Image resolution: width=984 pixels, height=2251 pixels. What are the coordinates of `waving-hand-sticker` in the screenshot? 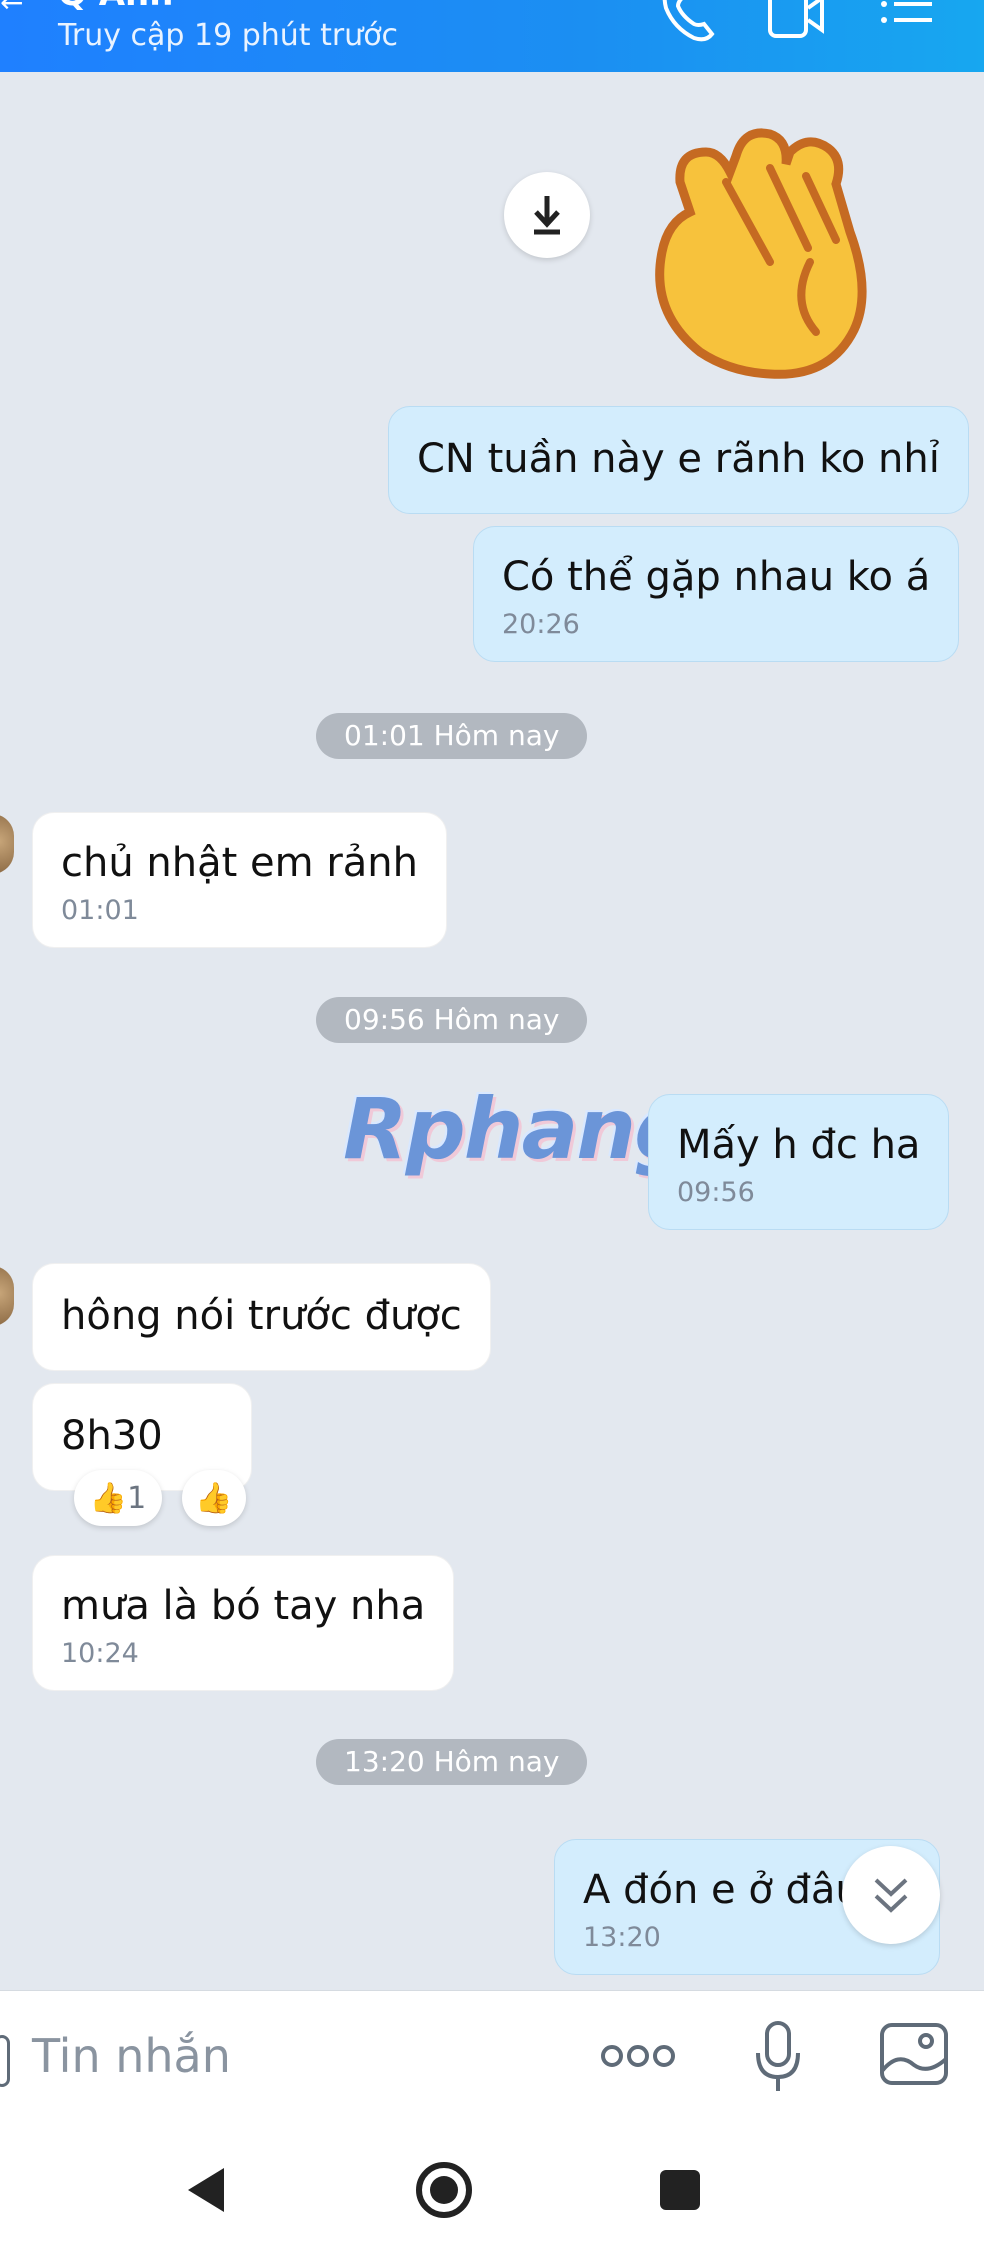 It's located at (770, 247).